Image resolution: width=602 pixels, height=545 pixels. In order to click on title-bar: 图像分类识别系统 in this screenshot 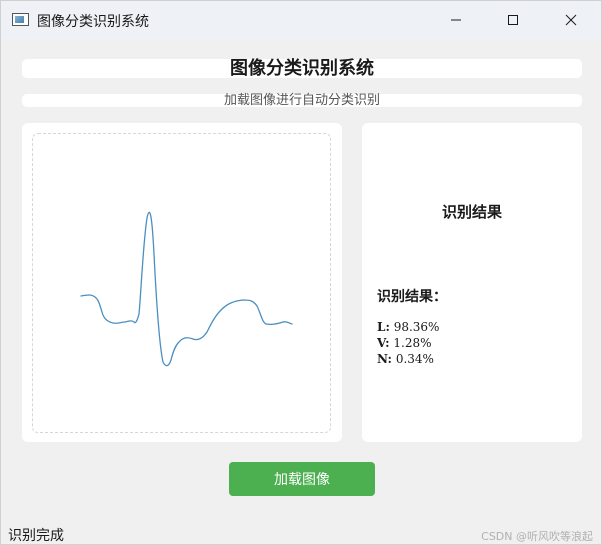, I will do `click(301, 20)`.